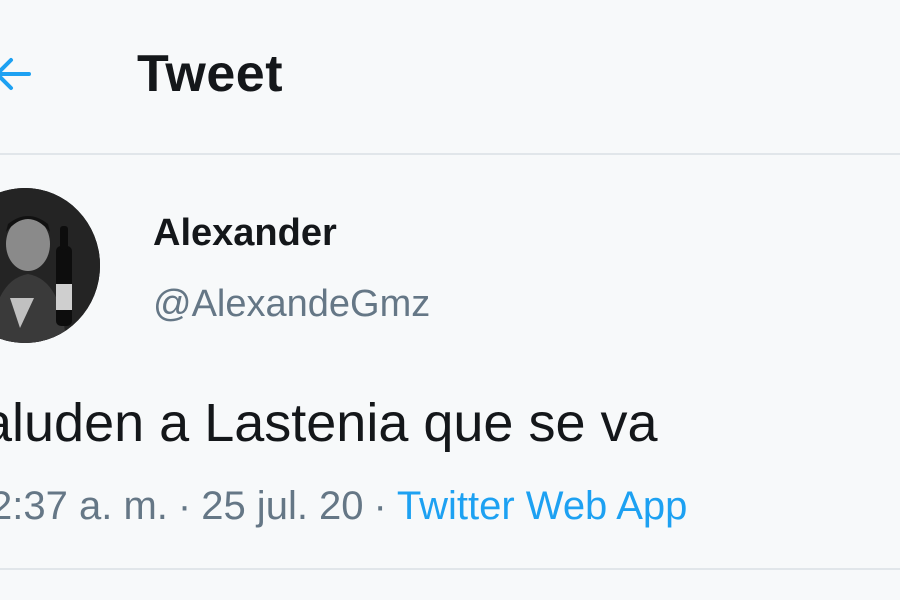 Image resolution: width=900 pixels, height=600 pixels. I want to click on author-display-name: Alexander, so click(245, 233).